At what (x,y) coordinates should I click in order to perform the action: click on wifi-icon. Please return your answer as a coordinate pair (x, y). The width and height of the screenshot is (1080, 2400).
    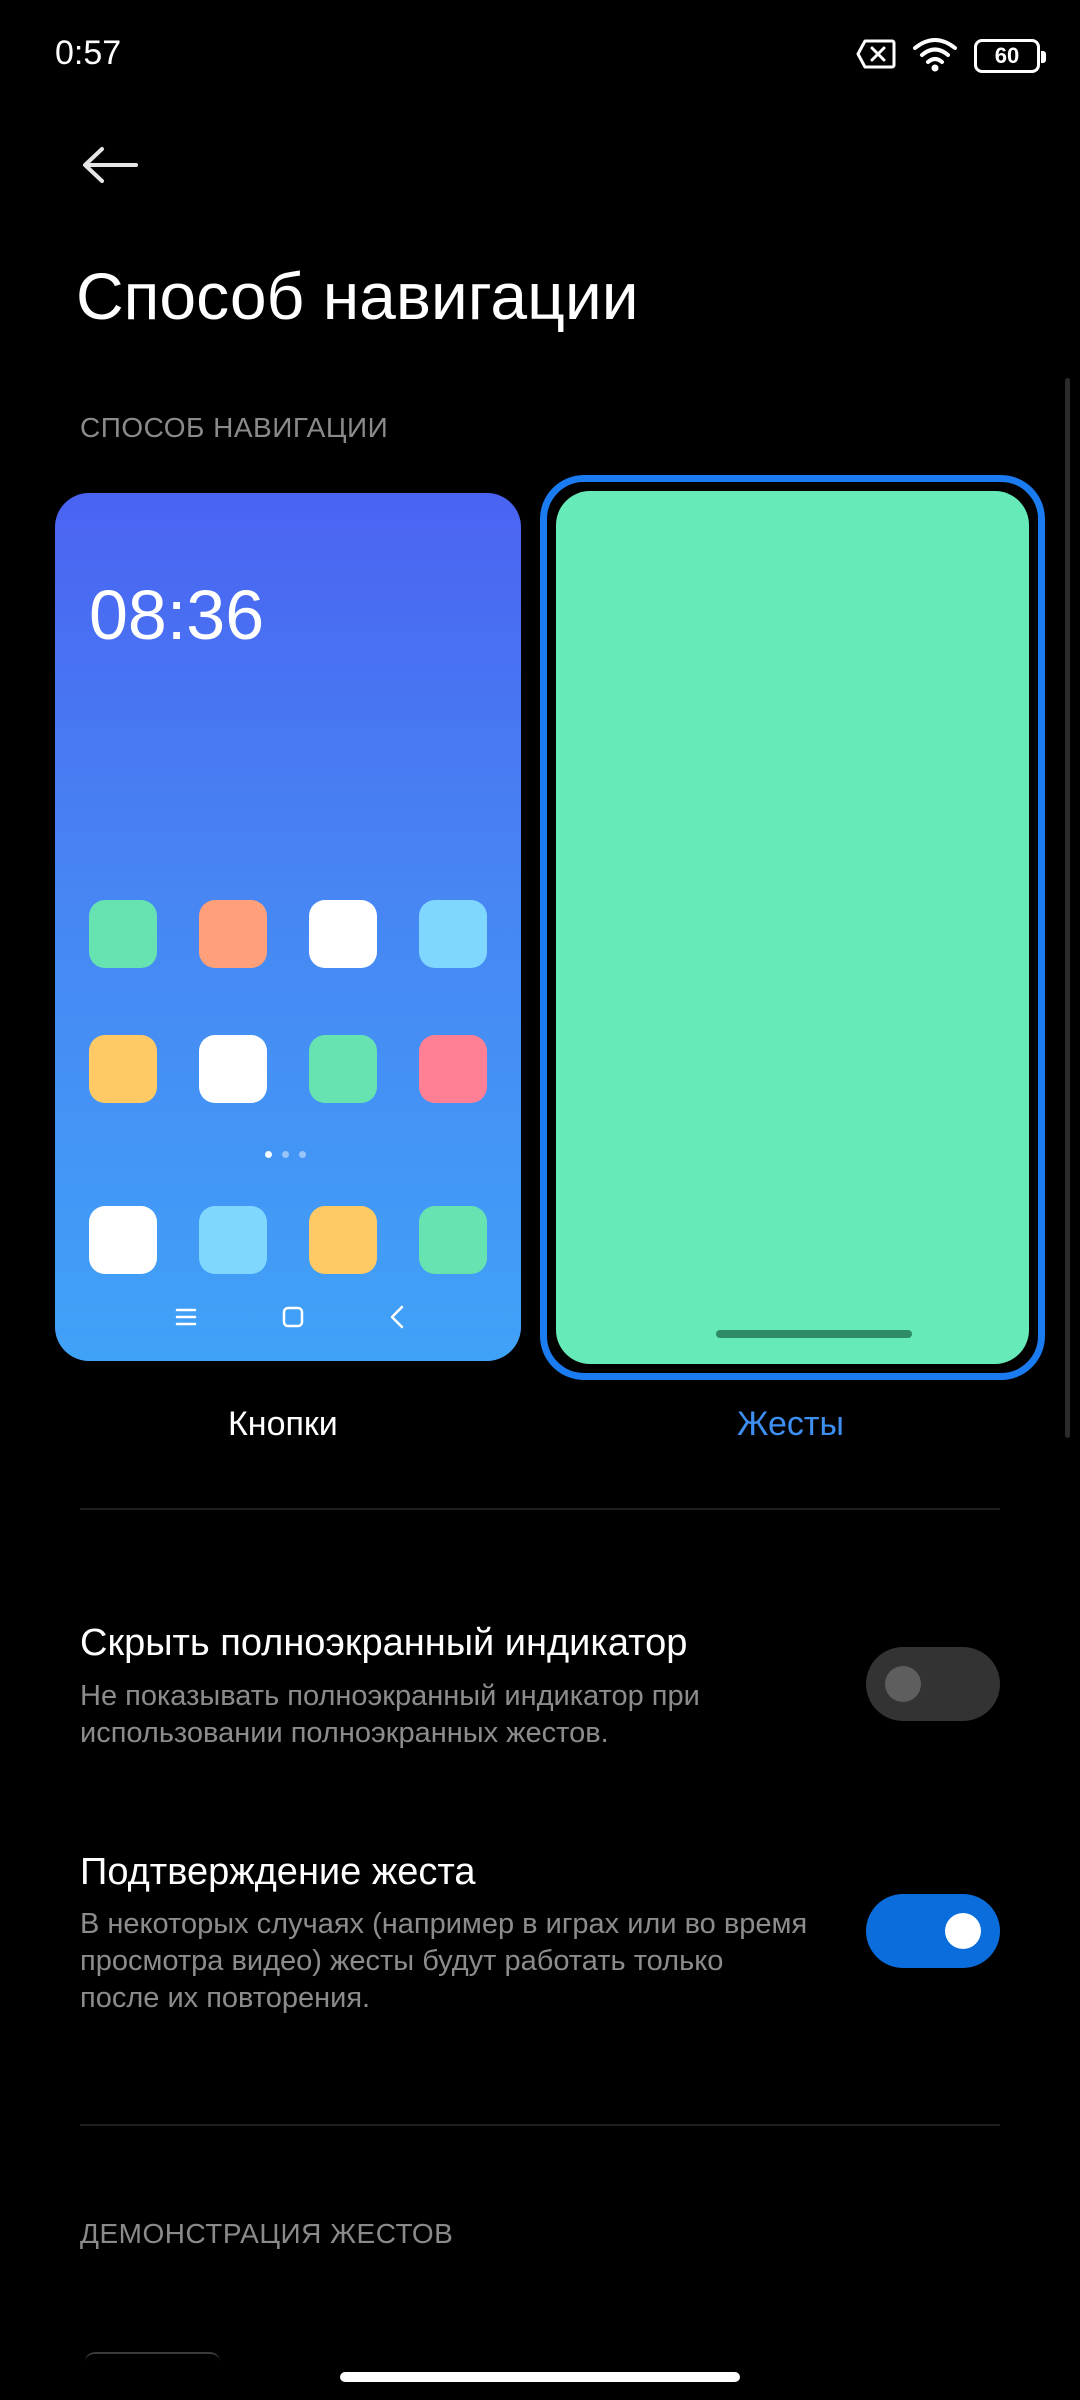
    Looking at the image, I should click on (935, 56).